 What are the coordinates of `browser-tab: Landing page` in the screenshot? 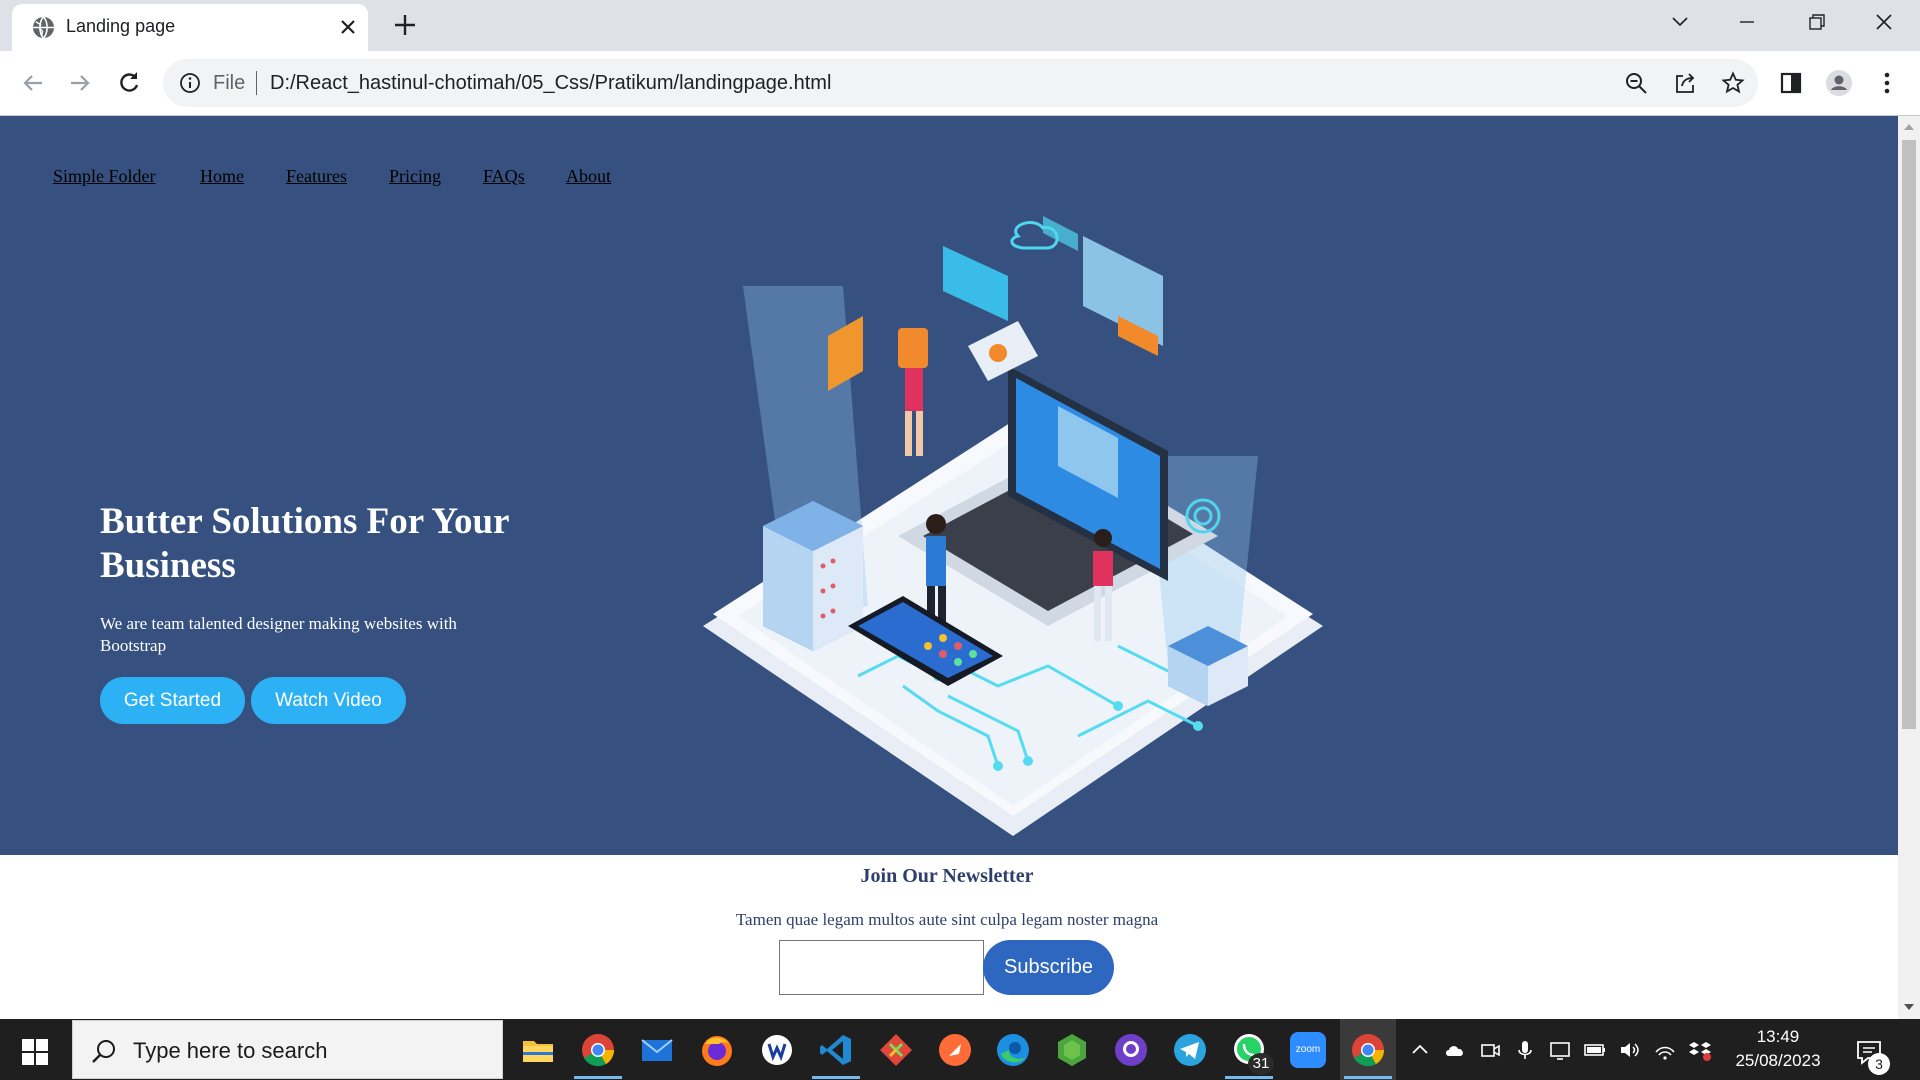 It's located at (190, 27).